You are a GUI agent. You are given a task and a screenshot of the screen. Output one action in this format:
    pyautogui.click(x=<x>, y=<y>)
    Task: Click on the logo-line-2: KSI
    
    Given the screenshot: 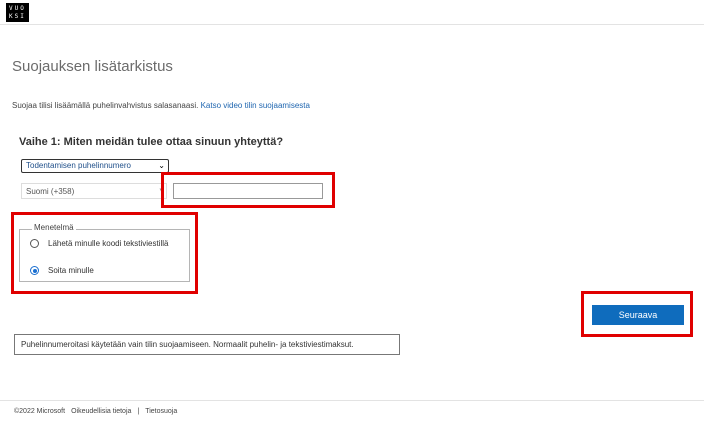 What is the action you would take?
    pyautogui.click(x=17, y=16)
    